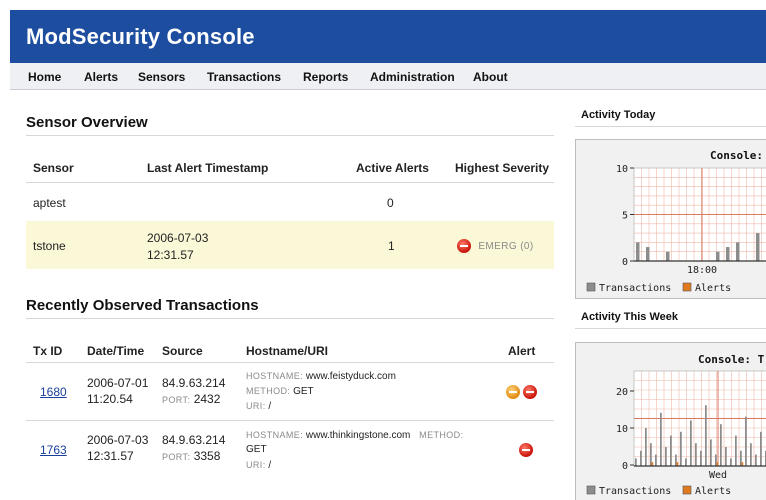 The height and width of the screenshot is (500, 766). What do you see at coordinates (53, 392) in the screenshot?
I see `tx-id-link: 1680` at bounding box center [53, 392].